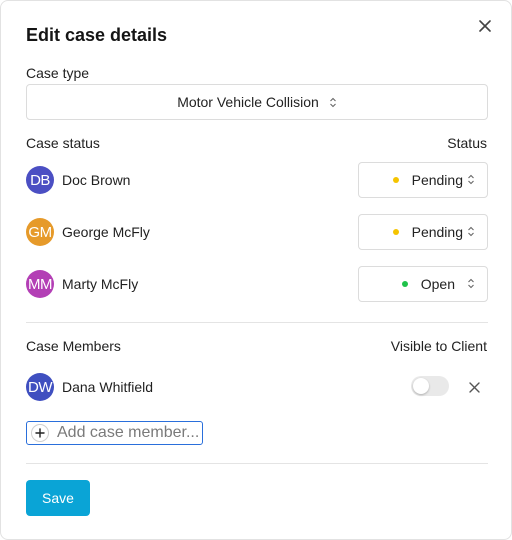  I want to click on case-type-select: Motor Vehicle Collision, so click(257, 102).